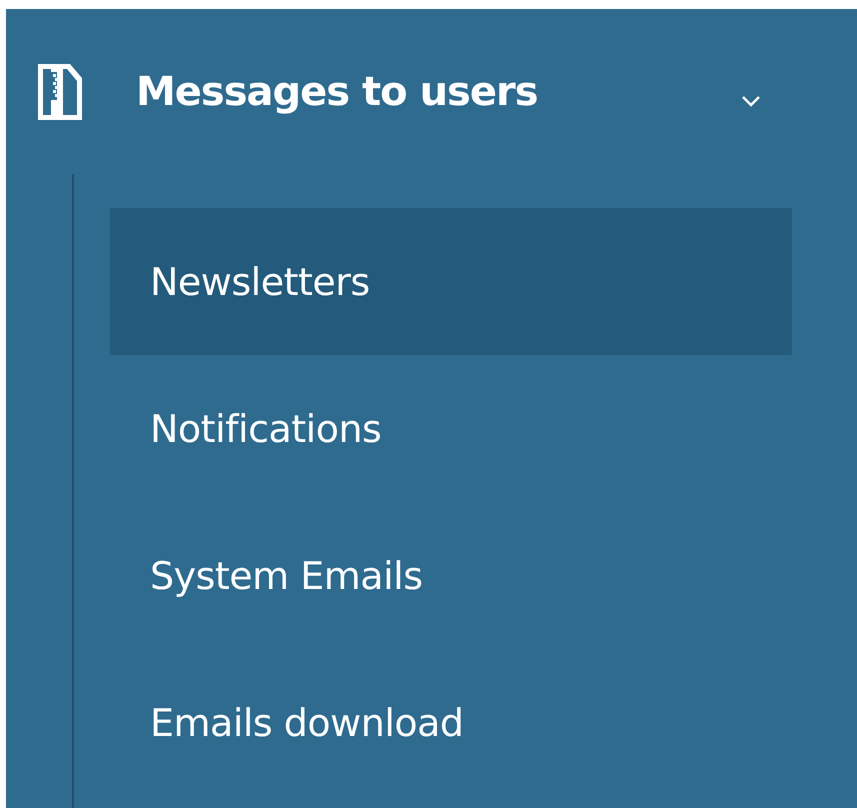  Describe the element at coordinates (337, 91) in the screenshot. I see `menu-title: Messages to users` at that location.